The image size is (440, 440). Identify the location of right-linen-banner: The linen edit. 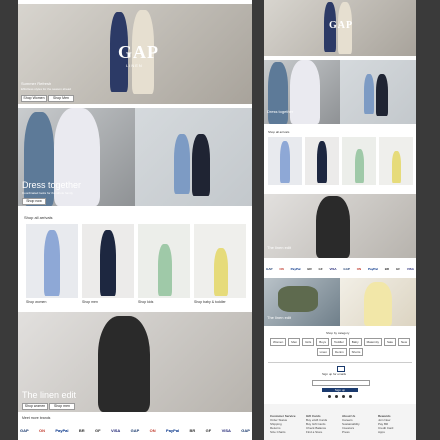
(340, 226).